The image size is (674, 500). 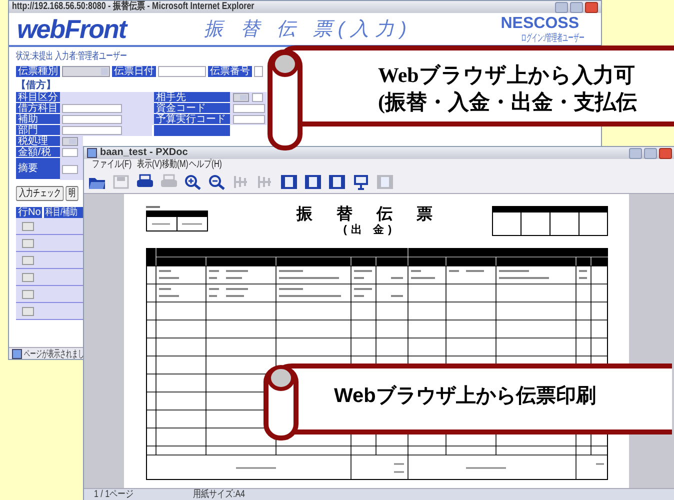 I want to click on brand-name: NESCOSS, so click(x=539, y=23).